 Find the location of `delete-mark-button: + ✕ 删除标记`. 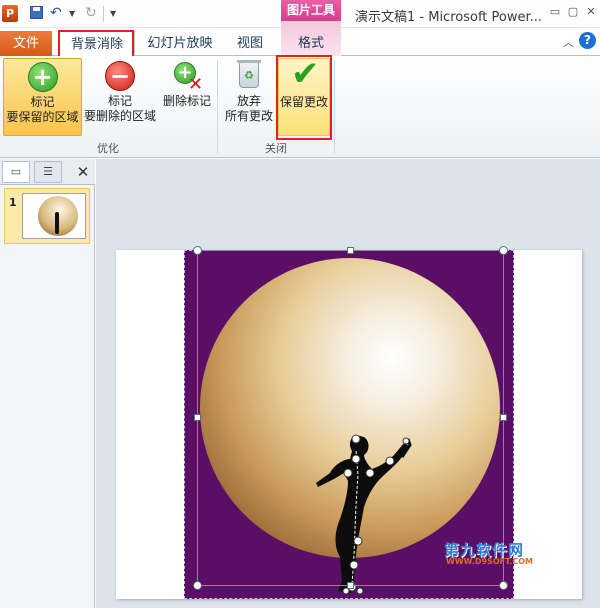

delete-mark-button: + ✕ 删除标记 is located at coordinates (187, 97).